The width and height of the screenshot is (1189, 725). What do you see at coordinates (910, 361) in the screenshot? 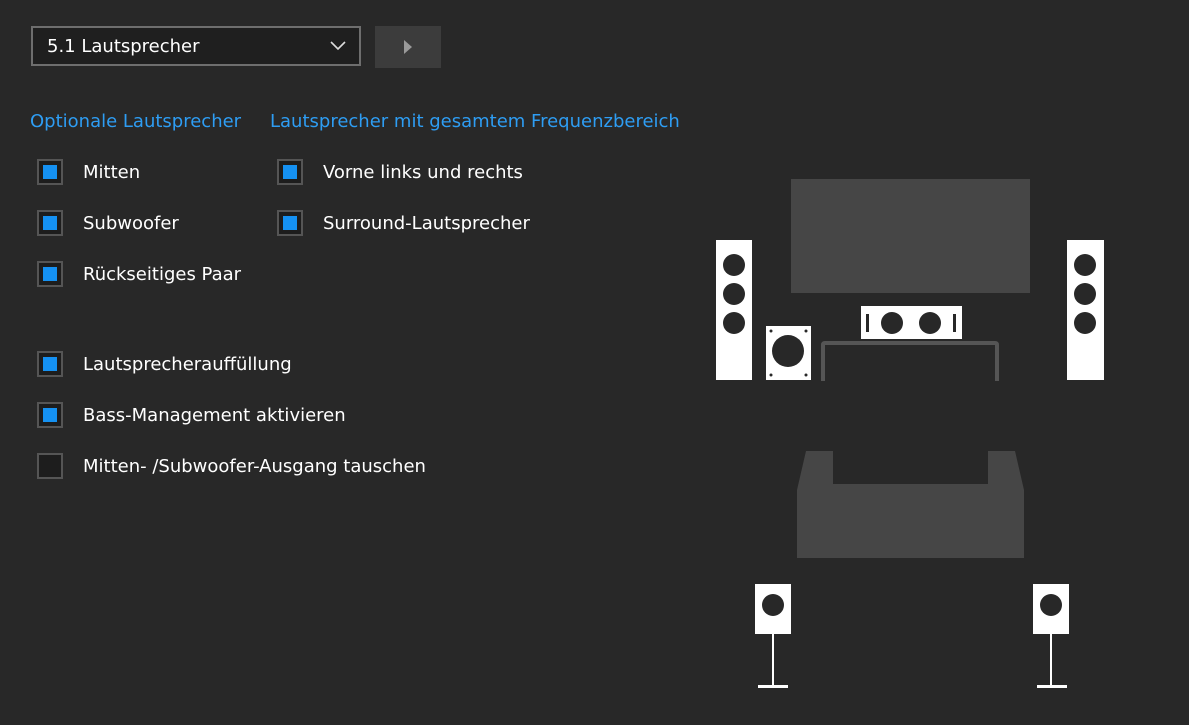
I see `tv-stand` at bounding box center [910, 361].